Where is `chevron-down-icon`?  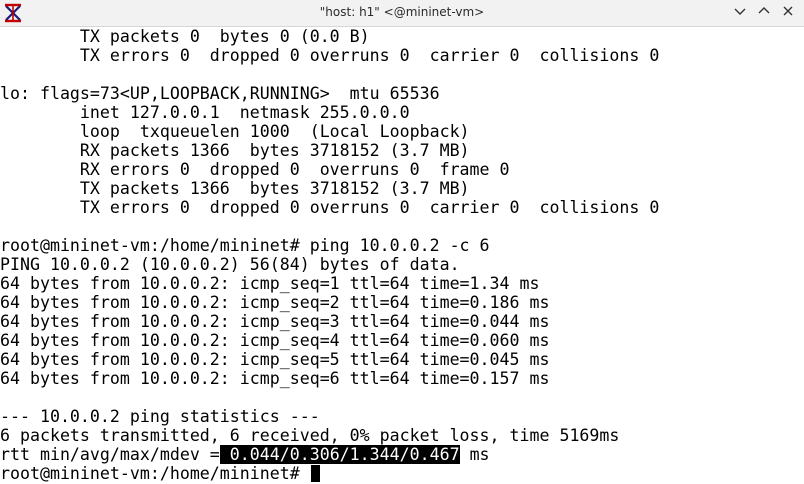 chevron-down-icon is located at coordinates (740, 13).